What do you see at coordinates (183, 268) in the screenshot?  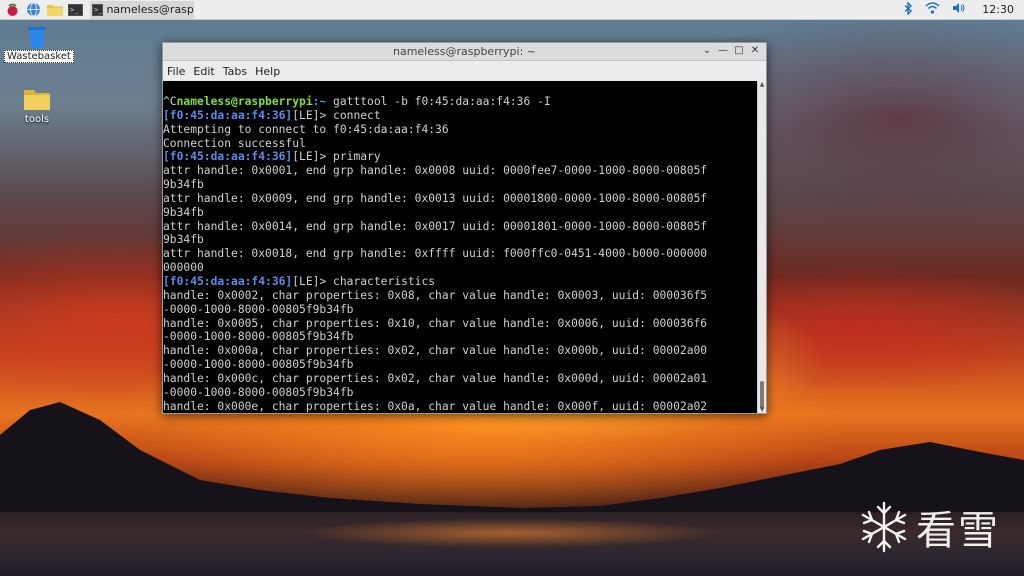 I see `terminal-line: 000000` at bounding box center [183, 268].